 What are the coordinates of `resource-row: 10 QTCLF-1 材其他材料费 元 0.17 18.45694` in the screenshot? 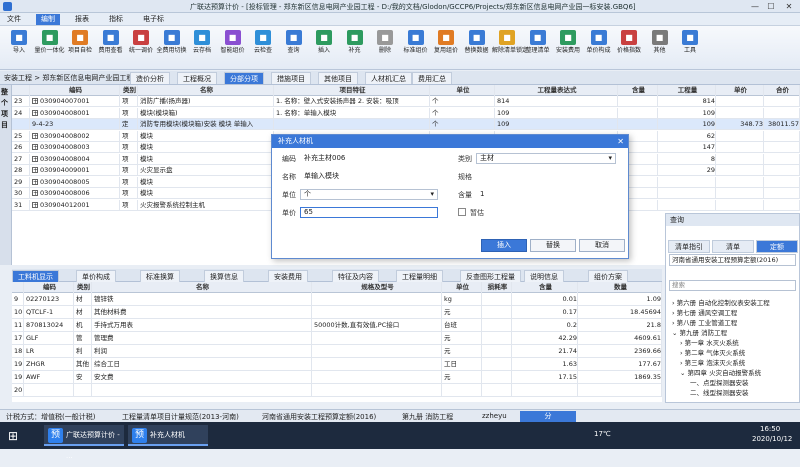 It's located at (337, 312).